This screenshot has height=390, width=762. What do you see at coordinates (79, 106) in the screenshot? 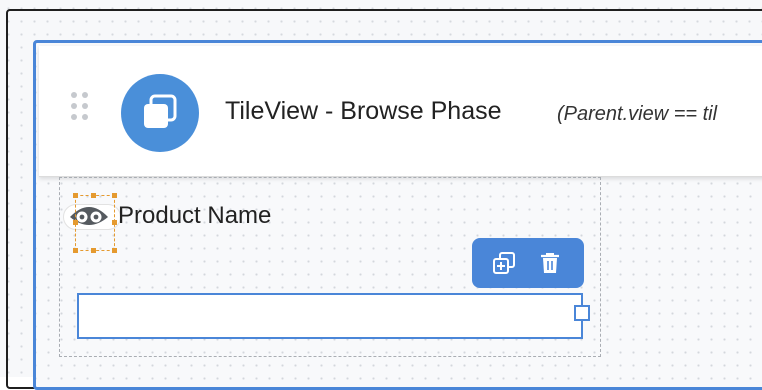
I see `drag-handle-icon` at bounding box center [79, 106].